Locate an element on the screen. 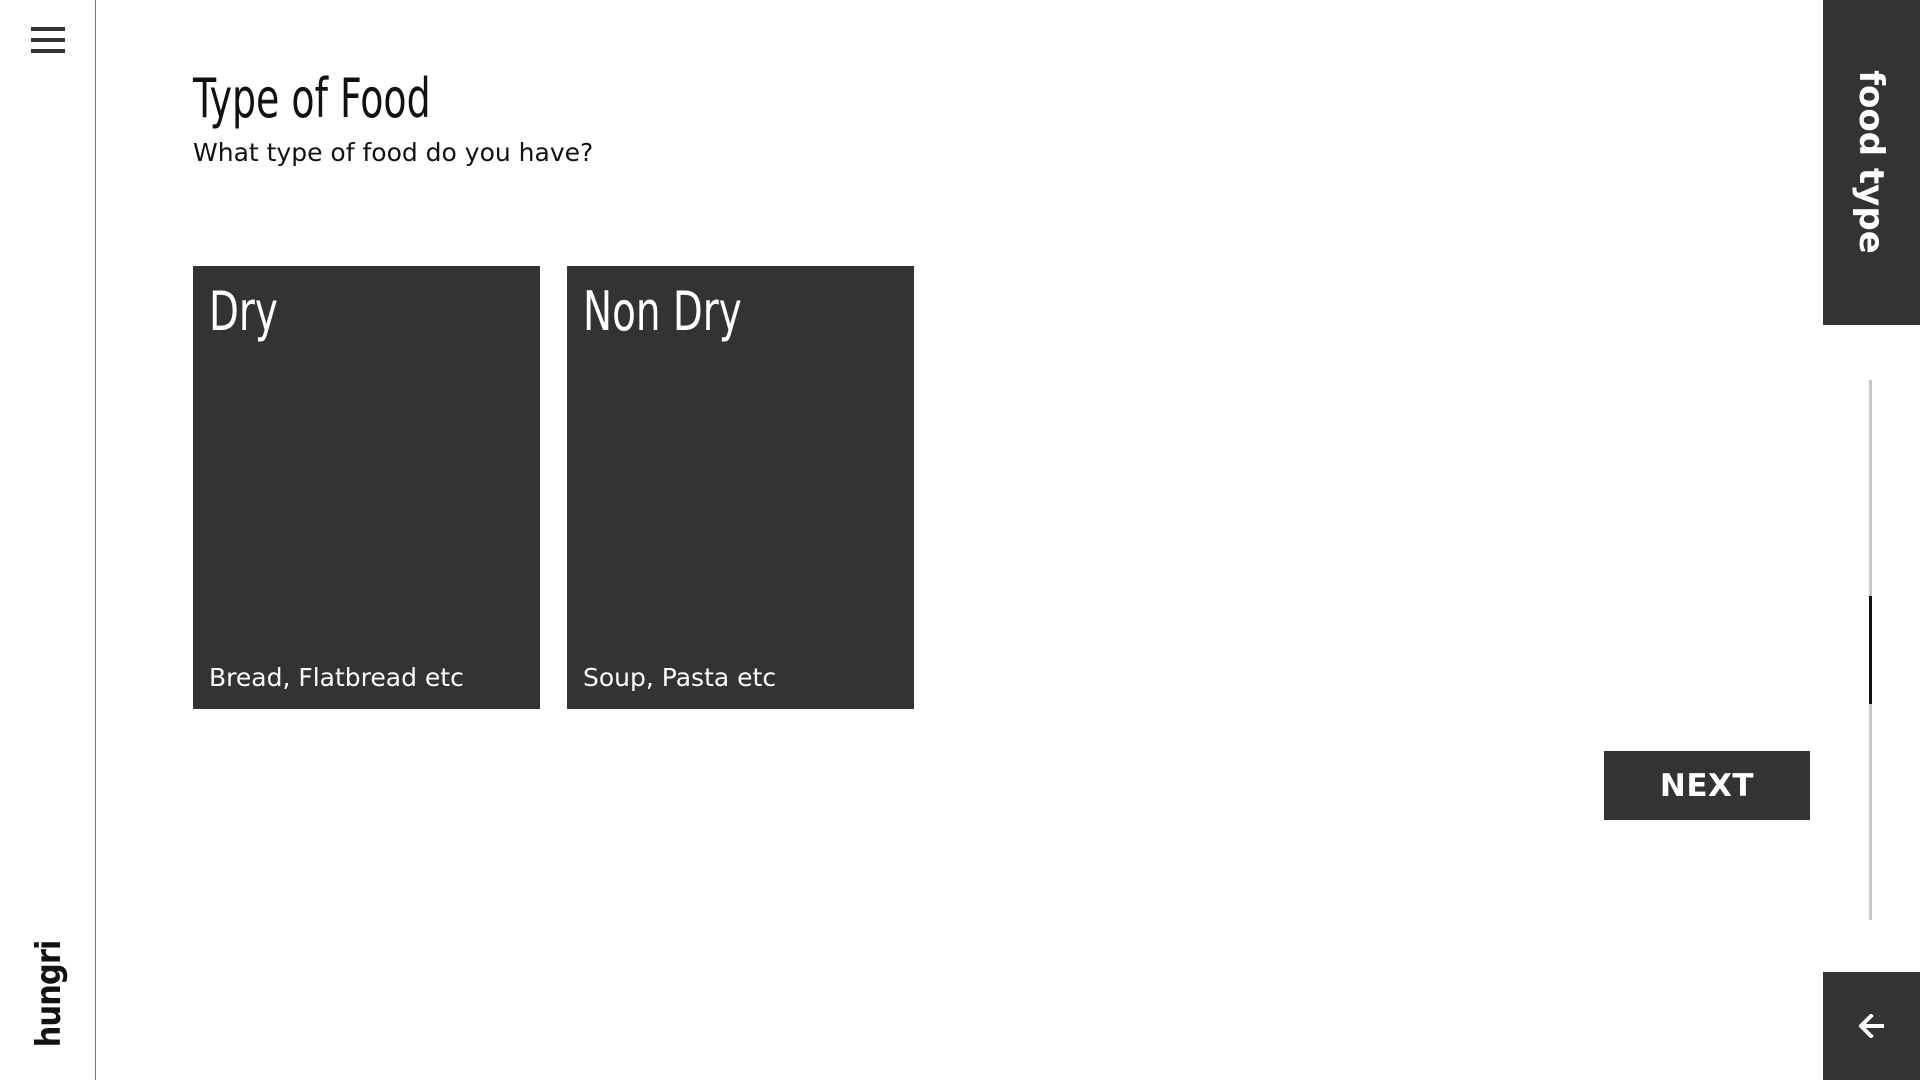 The width and height of the screenshot is (1920, 1080). option-card-title: Dry is located at coordinates (243, 311).